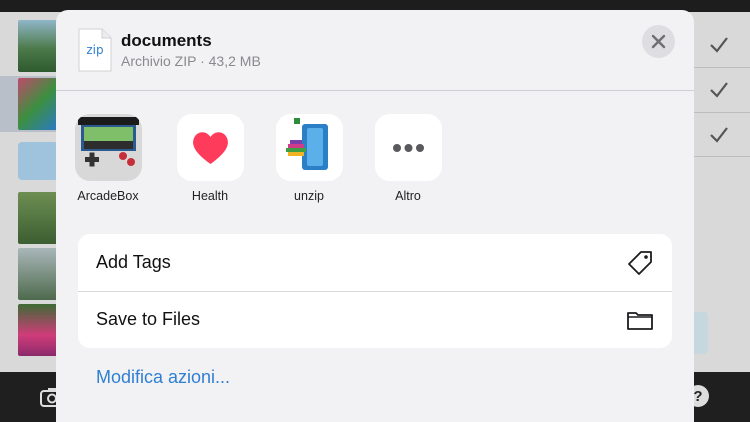  What do you see at coordinates (166, 40) in the screenshot?
I see `file-name: documents` at bounding box center [166, 40].